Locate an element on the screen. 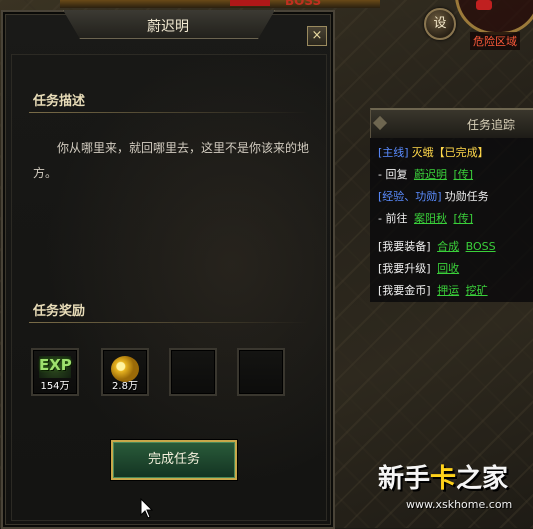 This screenshot has height=529, width=533. settings-button: 设 is located at coordinates (440, 24).